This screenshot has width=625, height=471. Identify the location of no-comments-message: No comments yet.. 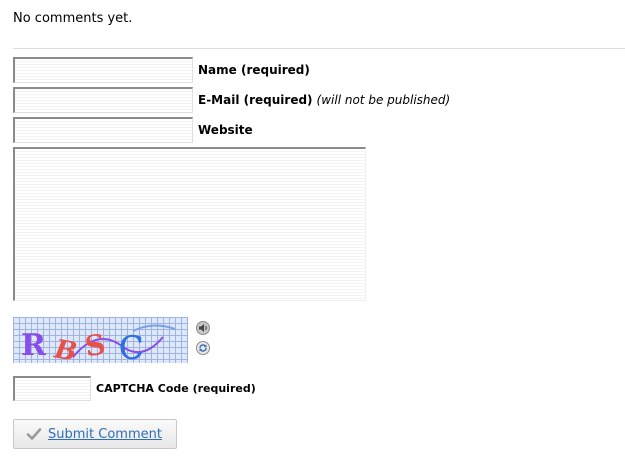
(73, 18).